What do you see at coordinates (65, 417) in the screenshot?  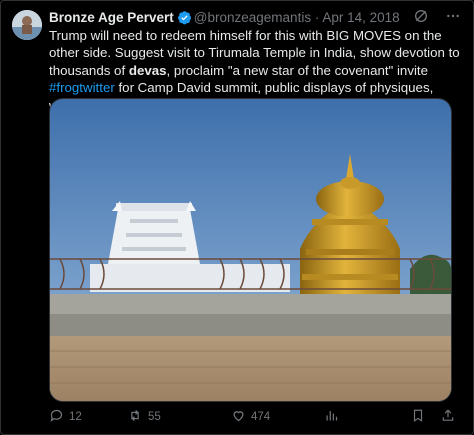 I see `reply-button: 12` at bounding box center [65, 417].